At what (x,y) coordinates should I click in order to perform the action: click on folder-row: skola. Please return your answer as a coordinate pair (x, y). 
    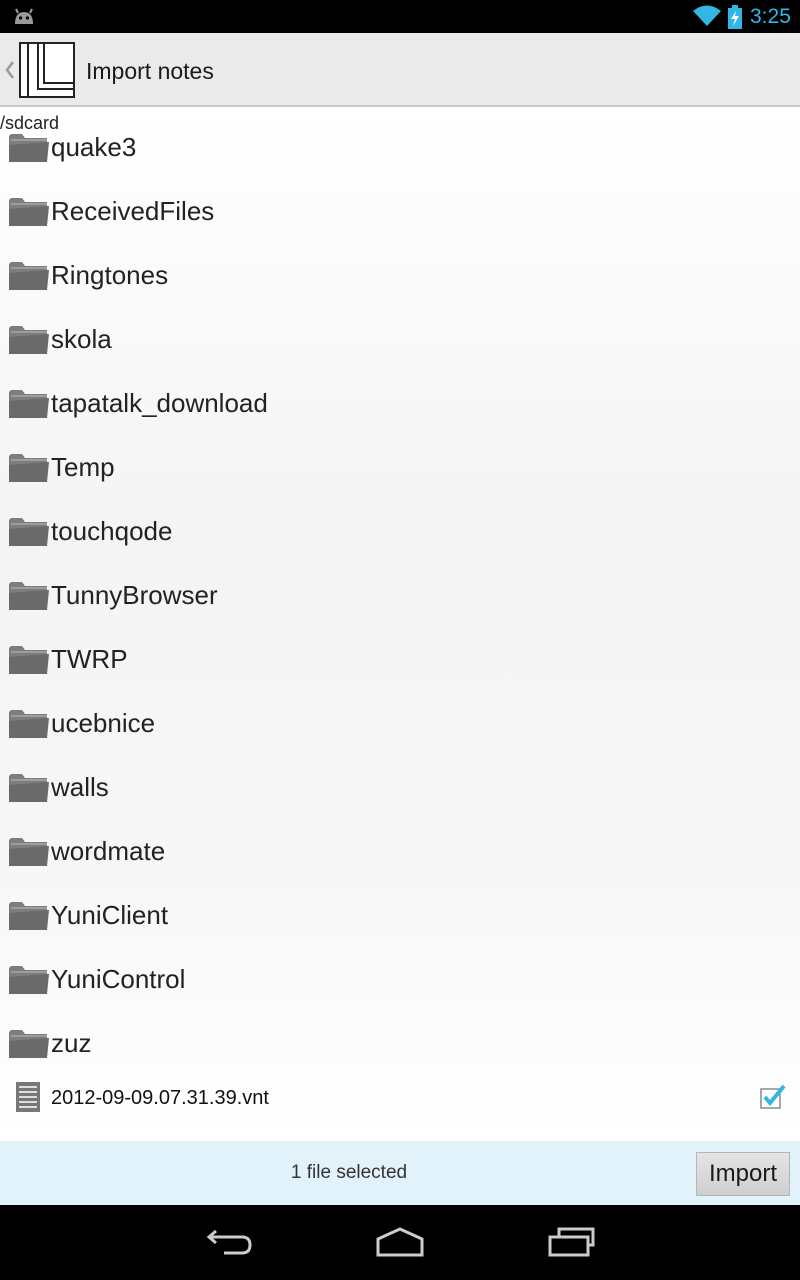
    Looking at the image, I should click on (400, 341).